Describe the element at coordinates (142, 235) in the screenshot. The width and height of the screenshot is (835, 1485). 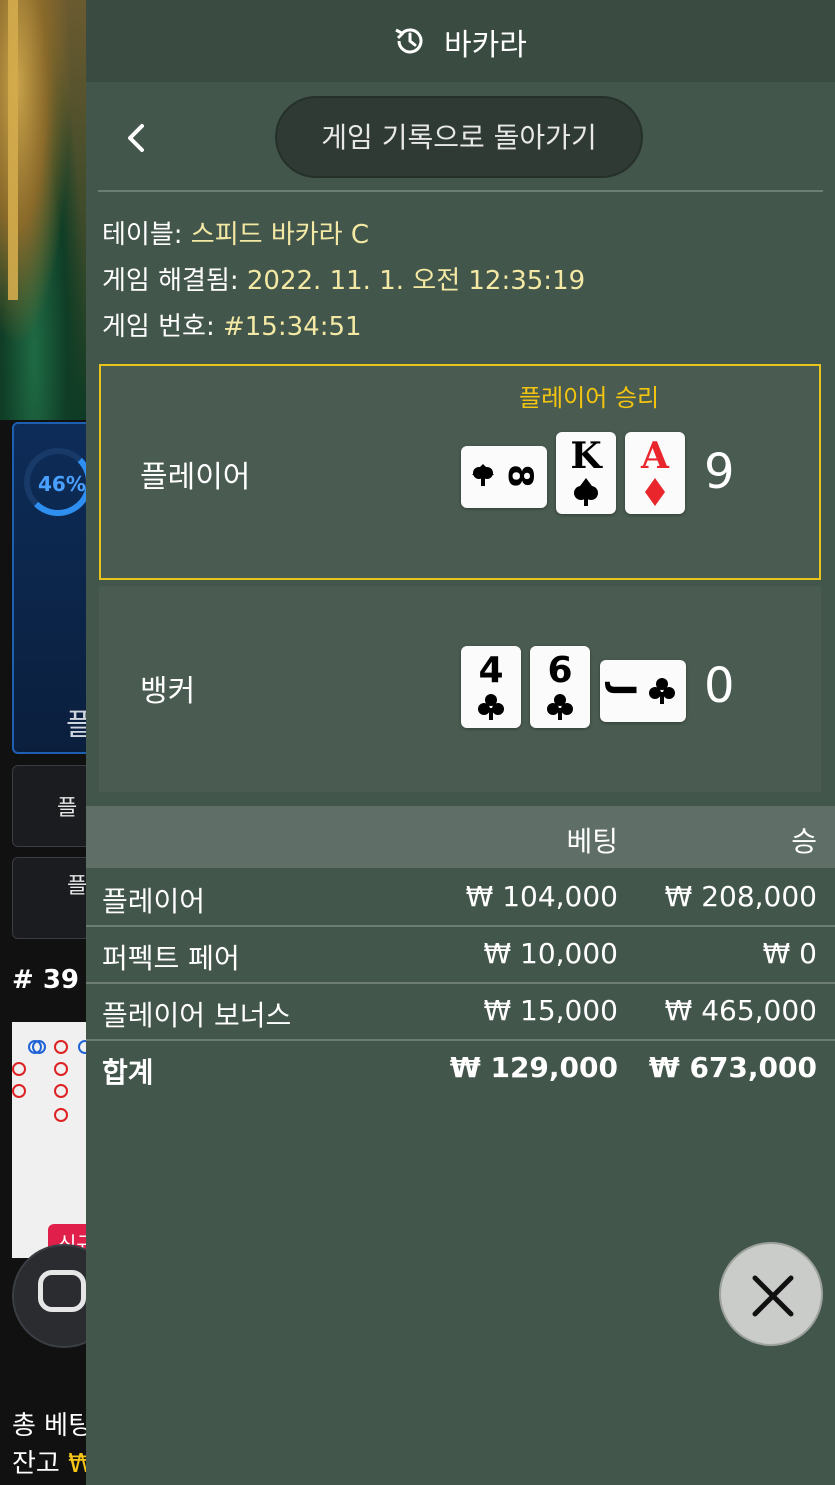
I see `table-label: 테이블:` at that location.